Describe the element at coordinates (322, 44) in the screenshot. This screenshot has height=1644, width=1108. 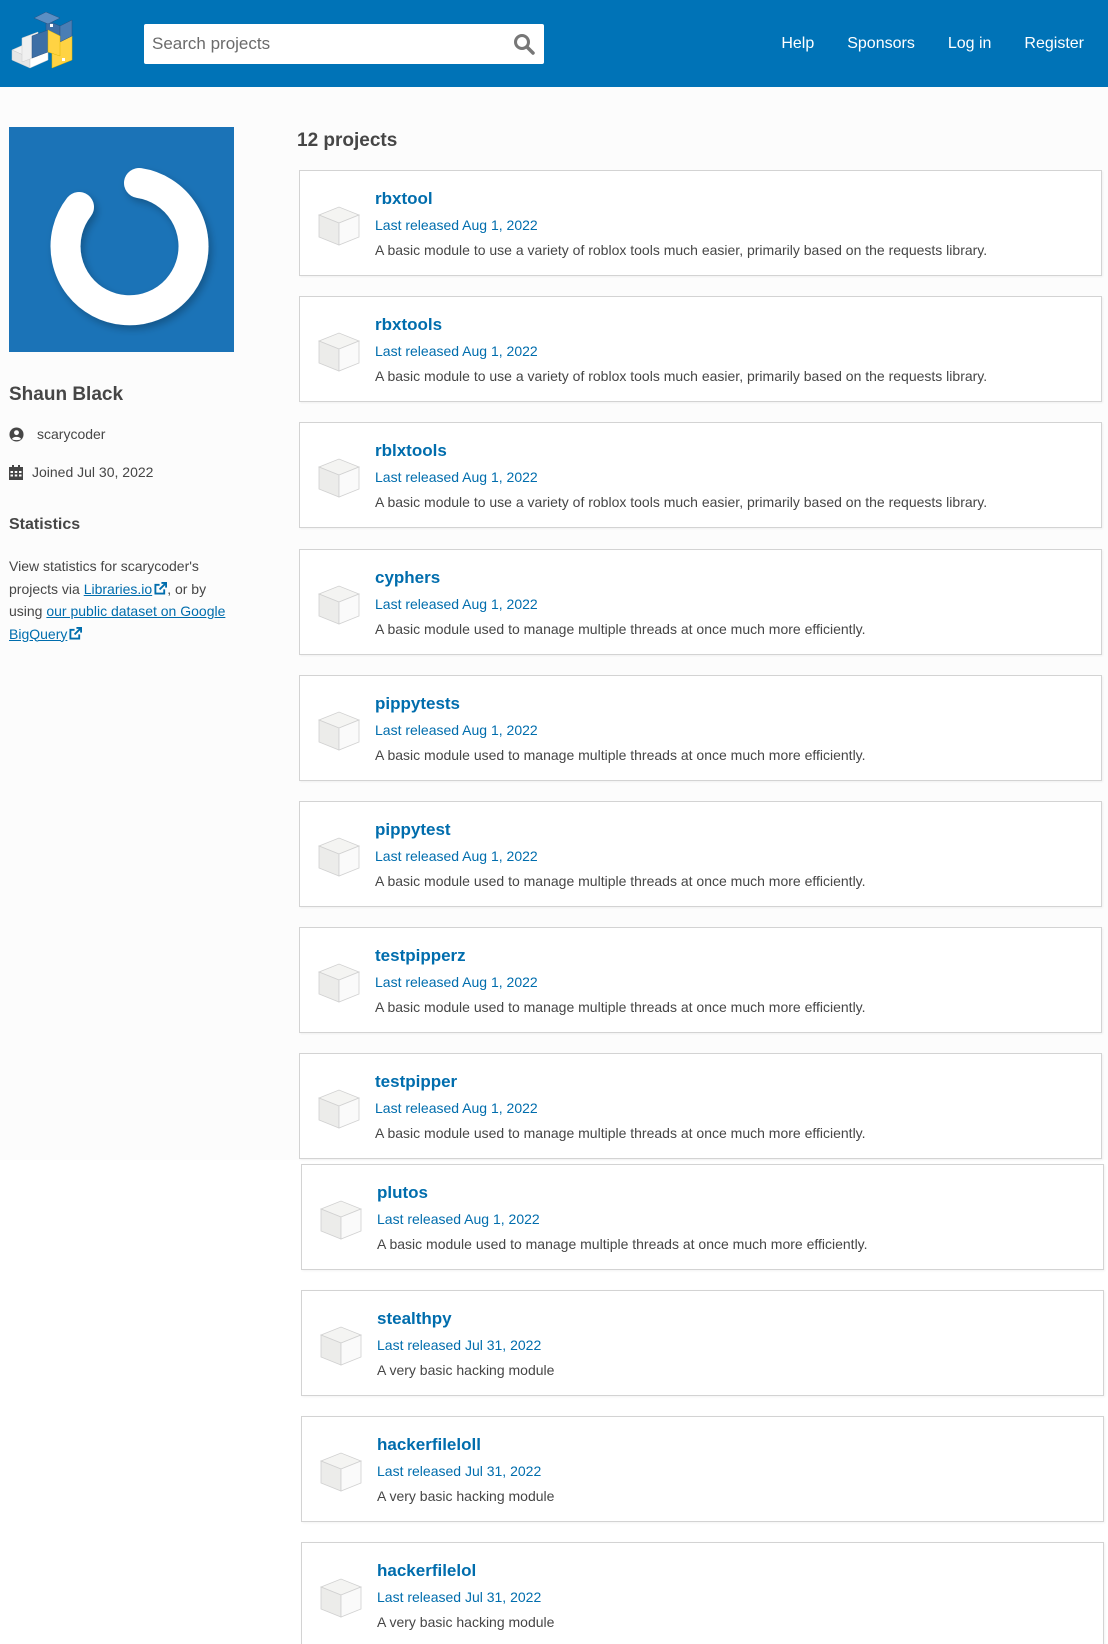
I see `search-input` at that location.